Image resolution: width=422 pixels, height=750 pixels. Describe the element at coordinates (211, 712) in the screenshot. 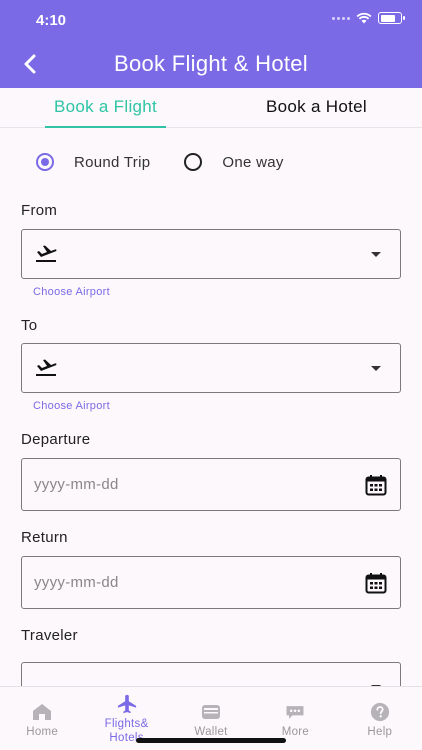

I see `wallet-icon` at that location.